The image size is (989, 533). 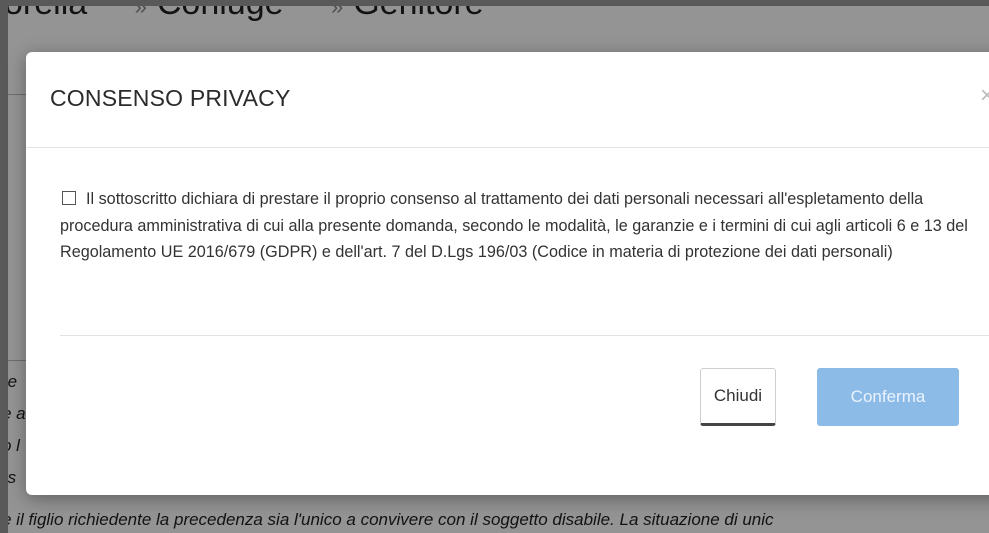 I want to click on close-icon: ×, so click(x=984, y=96).